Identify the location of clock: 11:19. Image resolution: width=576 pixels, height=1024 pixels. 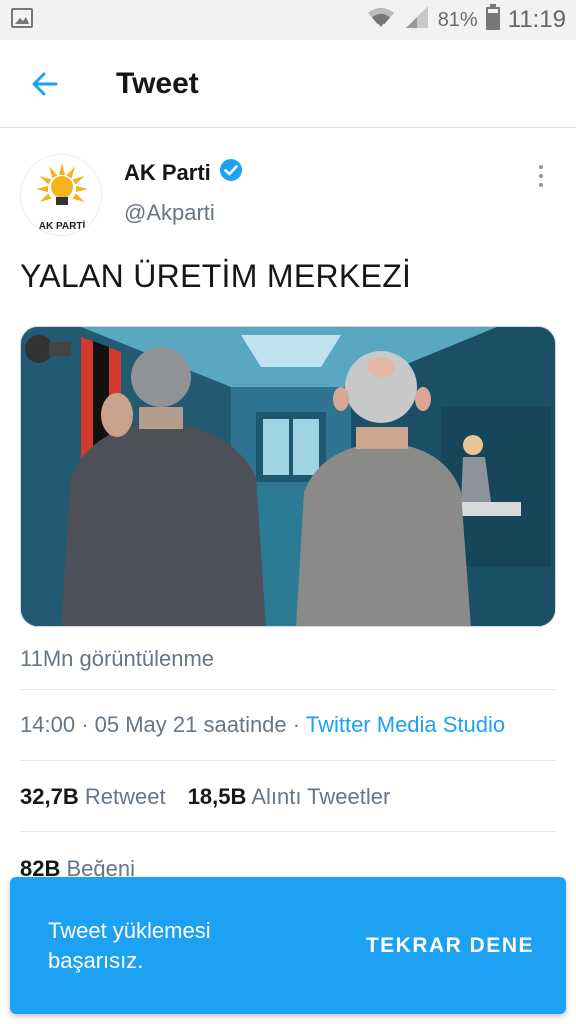
(536, 19).